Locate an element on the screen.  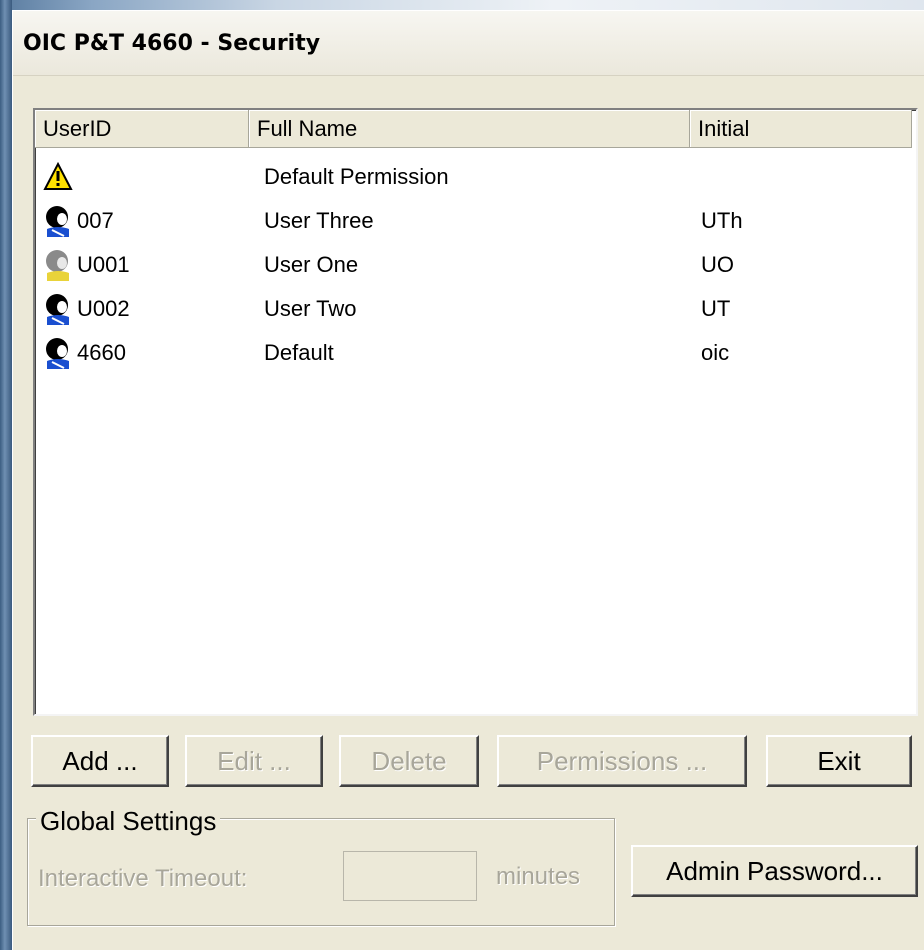
row-full-name: User Three is located at coordinates (319, 220).